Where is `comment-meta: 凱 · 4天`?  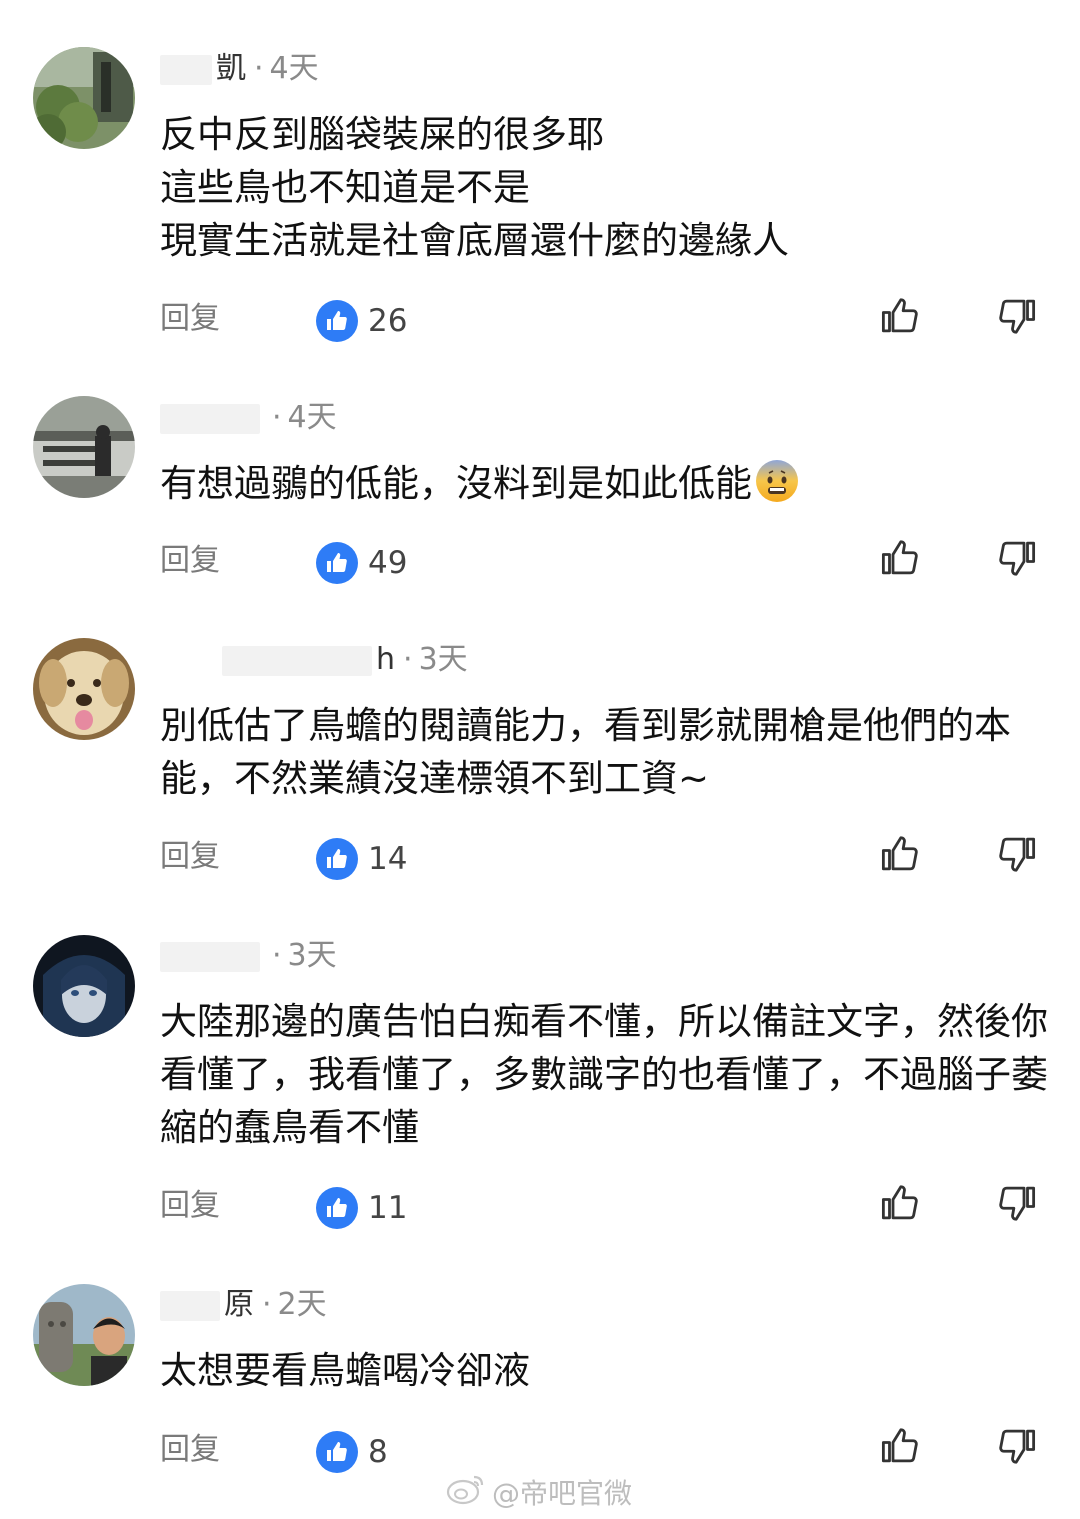 comment-meta: 凱 · 4天 is located at coordinates (239, 69).